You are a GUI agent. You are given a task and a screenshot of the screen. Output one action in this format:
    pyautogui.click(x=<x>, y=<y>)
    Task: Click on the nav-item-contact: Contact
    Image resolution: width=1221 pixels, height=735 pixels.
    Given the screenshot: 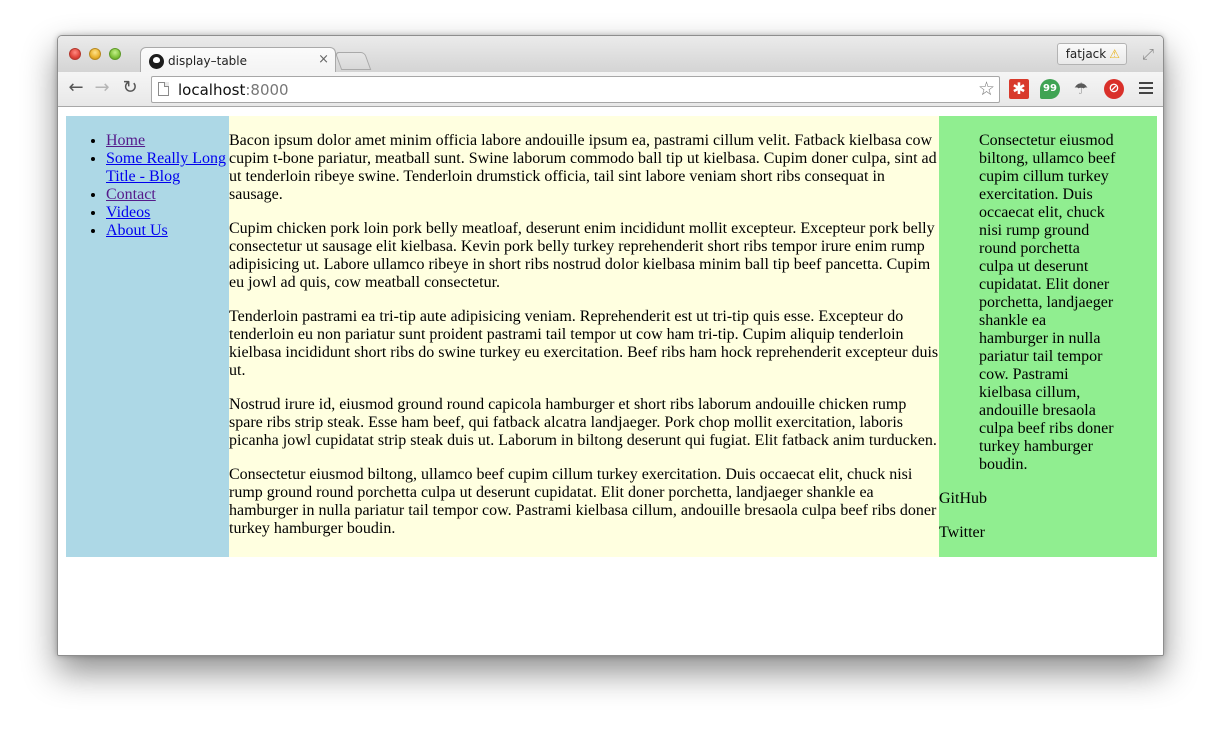 What is the action you would take?
    pyautogui.click(x=167, y=195)
    